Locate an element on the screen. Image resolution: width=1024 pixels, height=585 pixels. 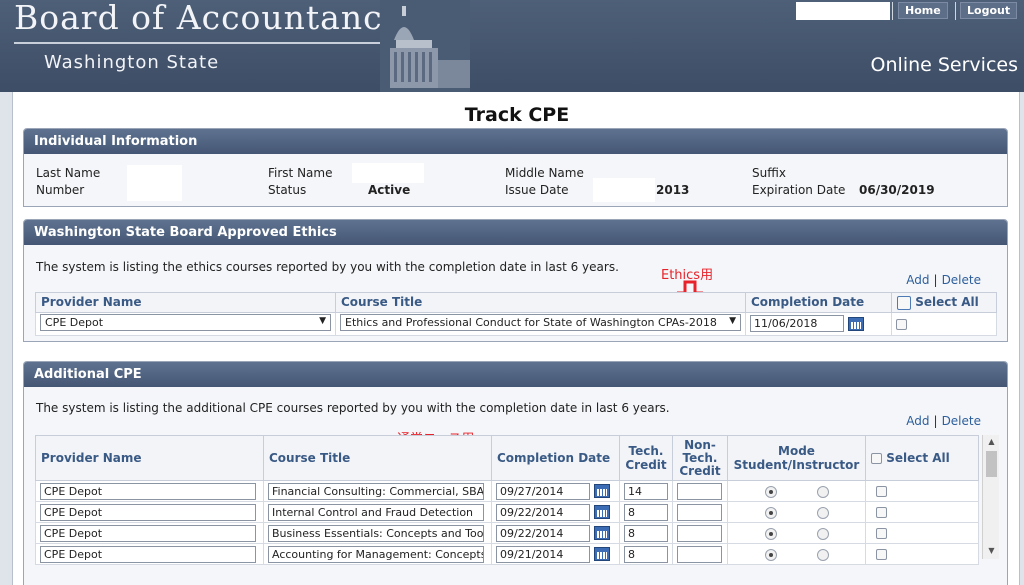
home-button: Home is located at coordinates (923, 10).